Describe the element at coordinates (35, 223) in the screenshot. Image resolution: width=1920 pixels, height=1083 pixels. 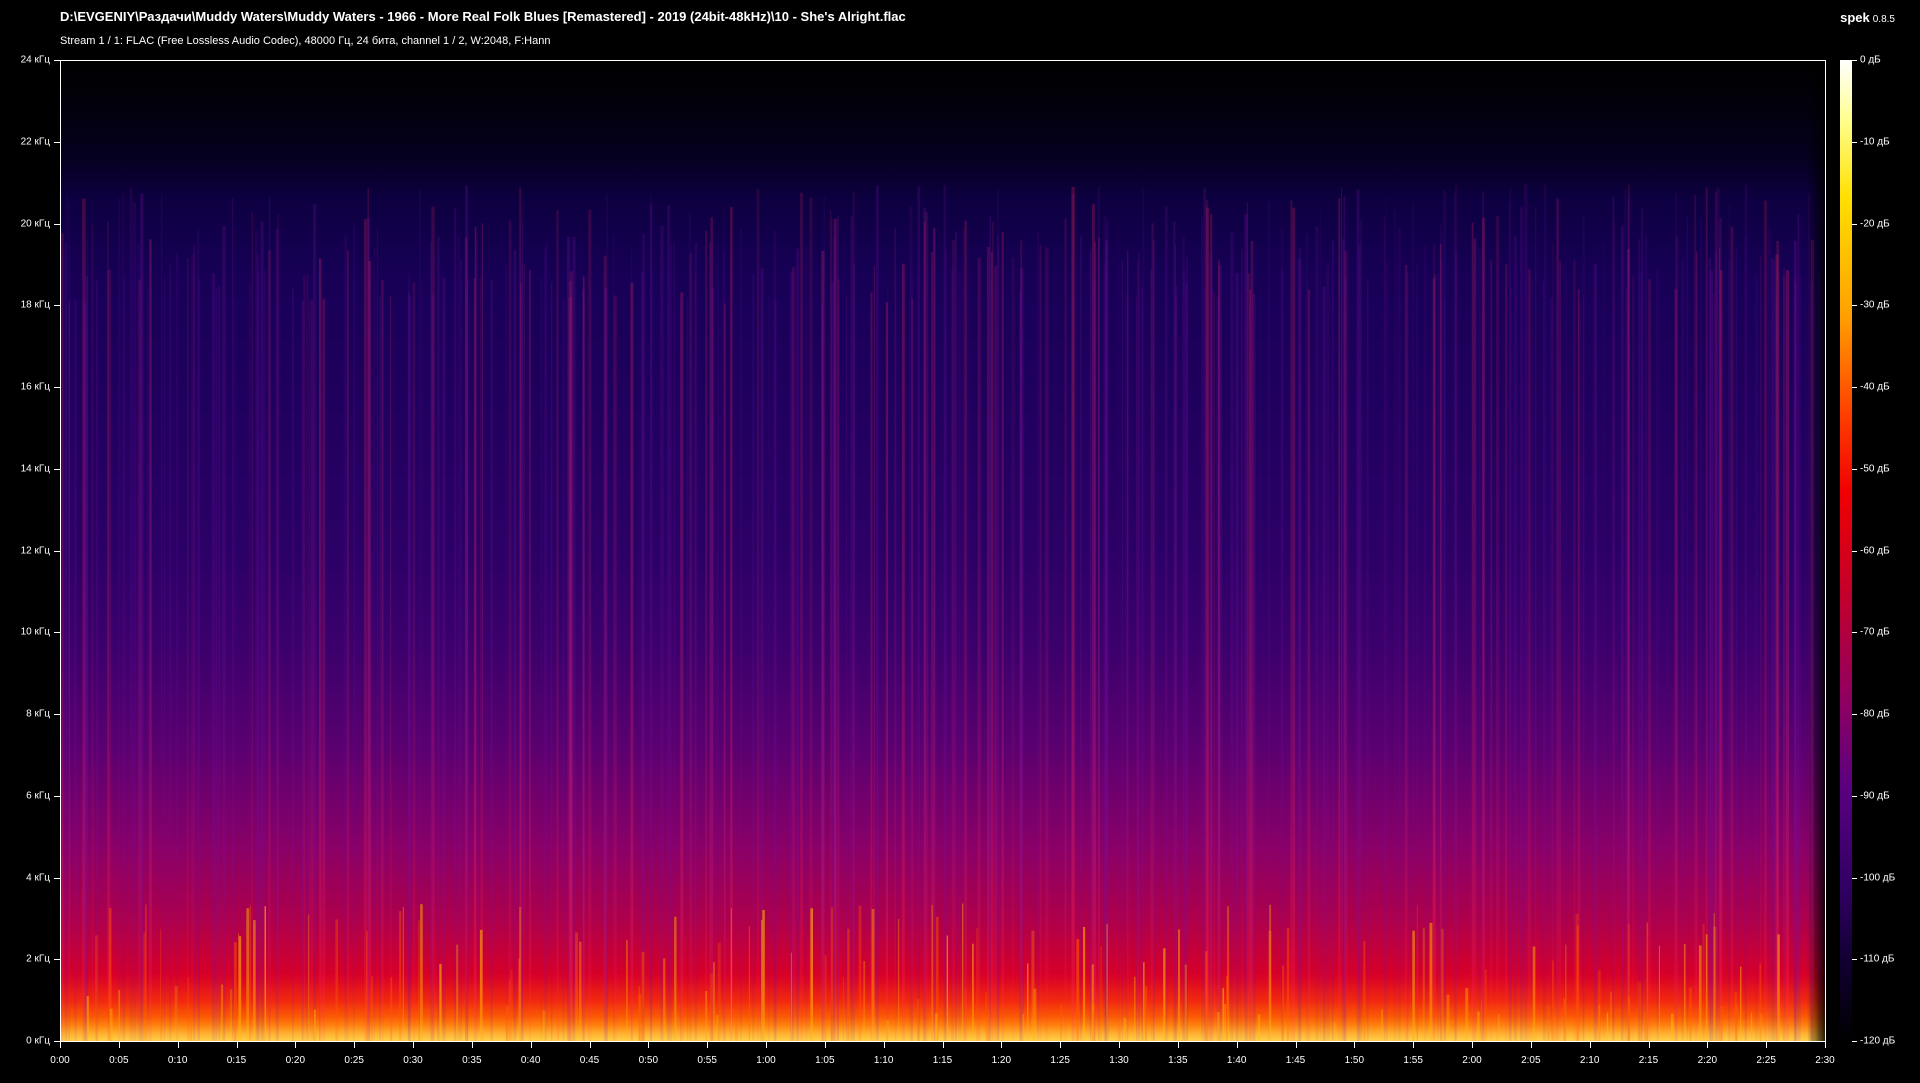
I see `frequency-tick-label: 20 кГц` at that location.